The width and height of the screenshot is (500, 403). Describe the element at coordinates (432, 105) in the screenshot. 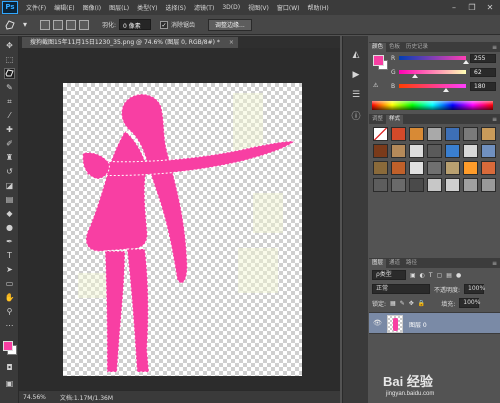

I see `color-spectrum` at that location.